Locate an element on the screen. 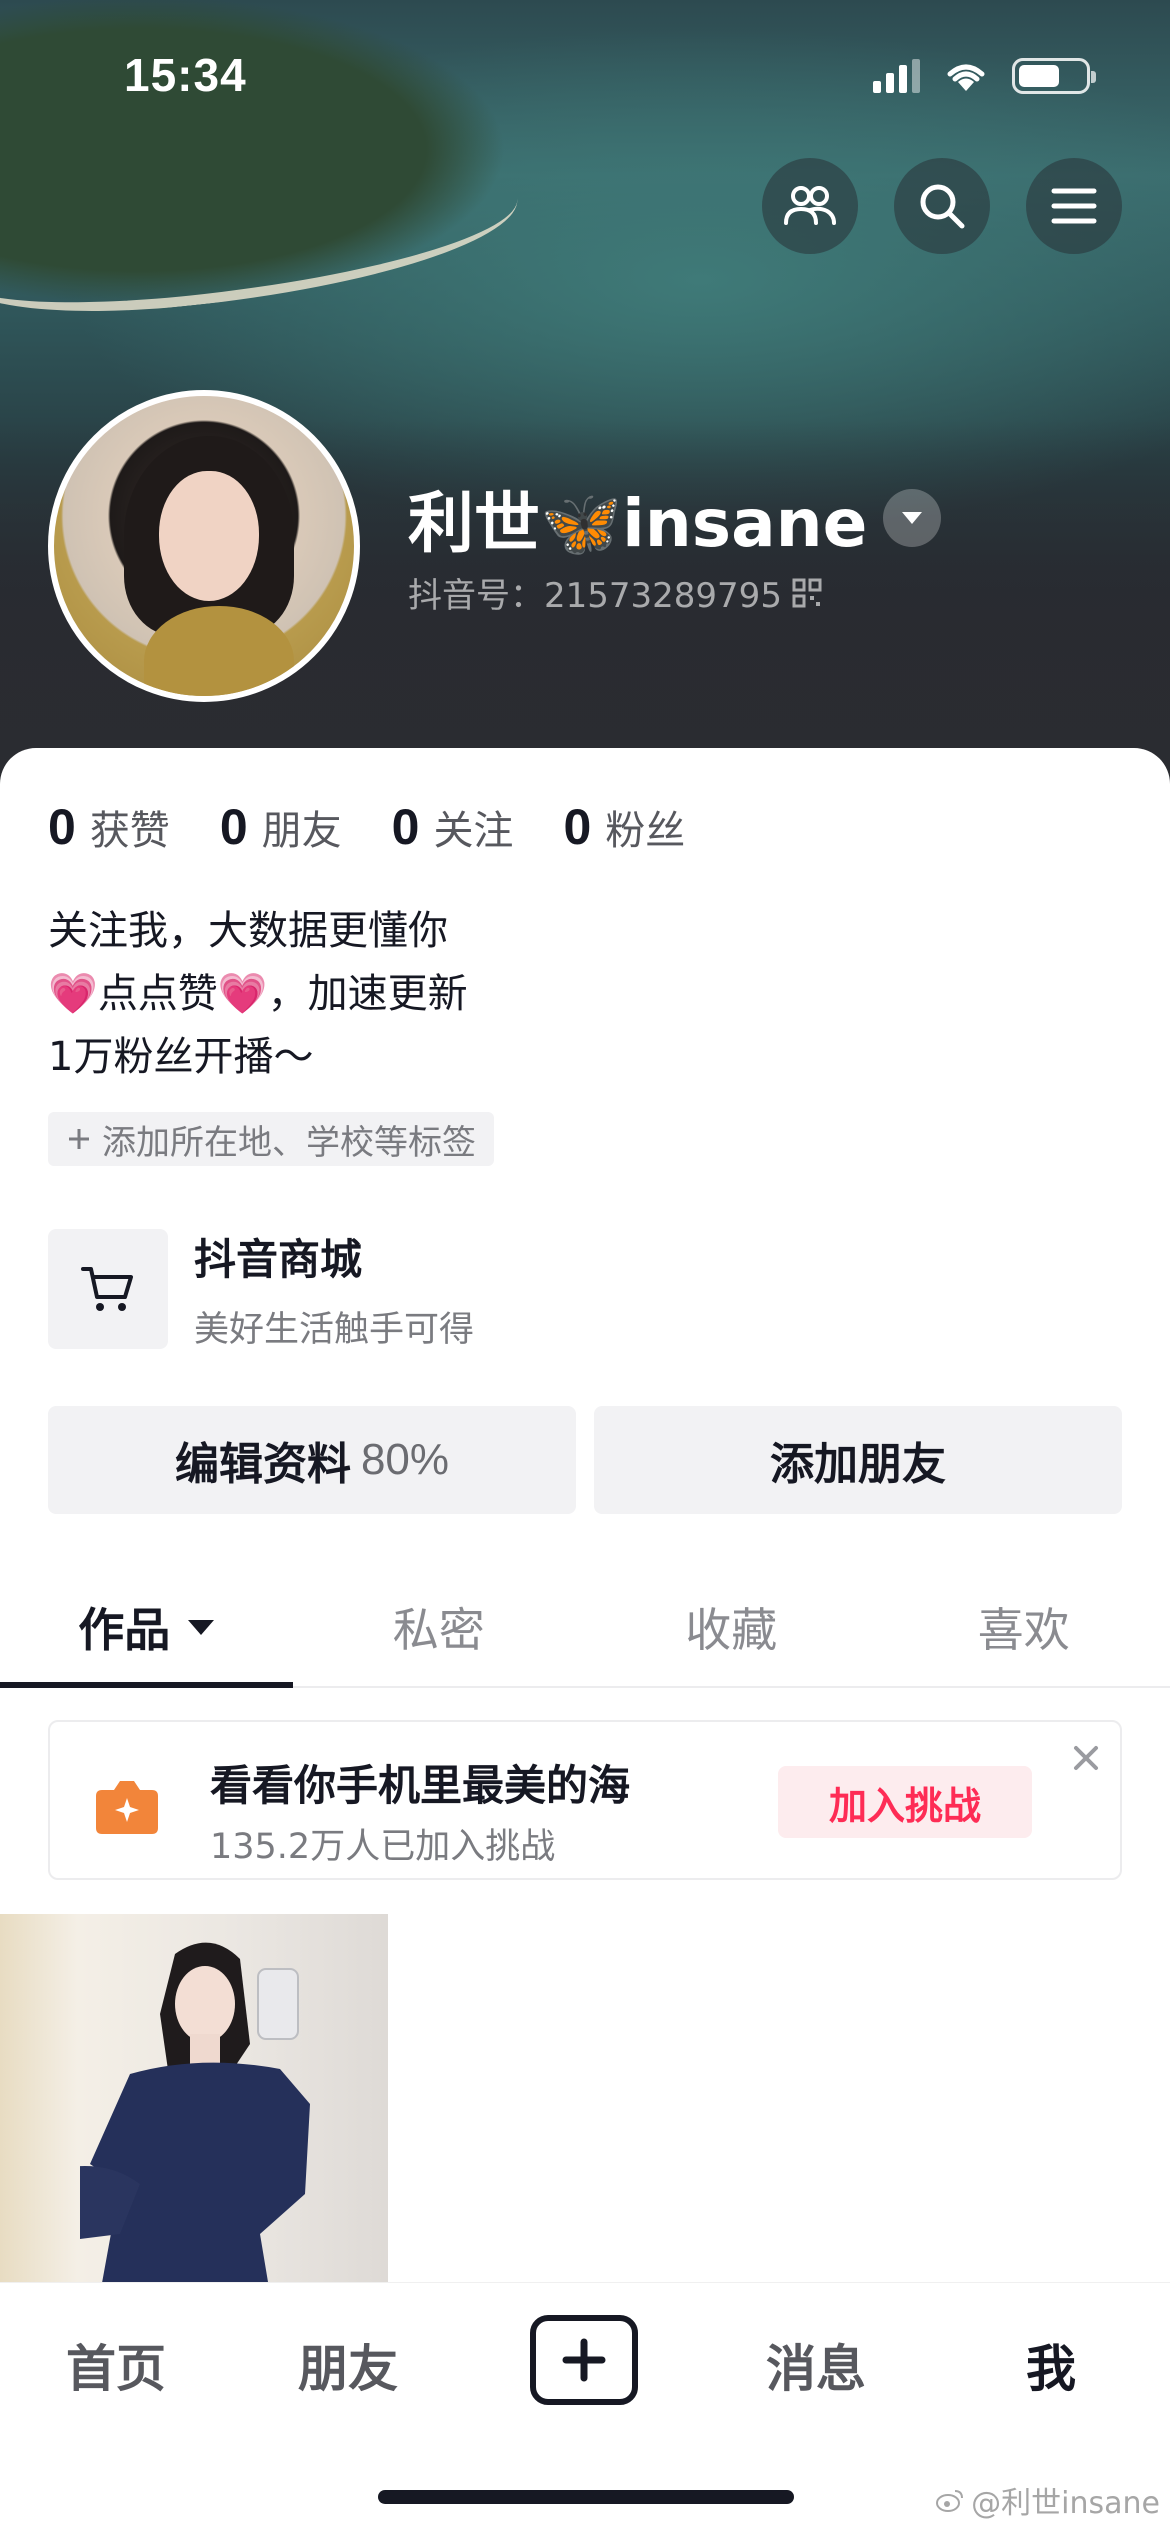 This screenshot has height=2532, width=1170. tab-label: 私密 is located at coordinates (438, 1630).